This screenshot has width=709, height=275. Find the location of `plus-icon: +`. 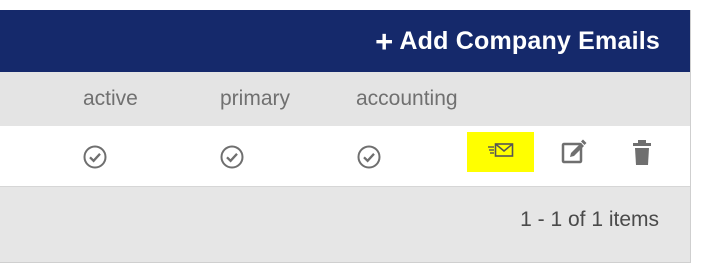

plus-icon: + is located at coordinates (384, 41).